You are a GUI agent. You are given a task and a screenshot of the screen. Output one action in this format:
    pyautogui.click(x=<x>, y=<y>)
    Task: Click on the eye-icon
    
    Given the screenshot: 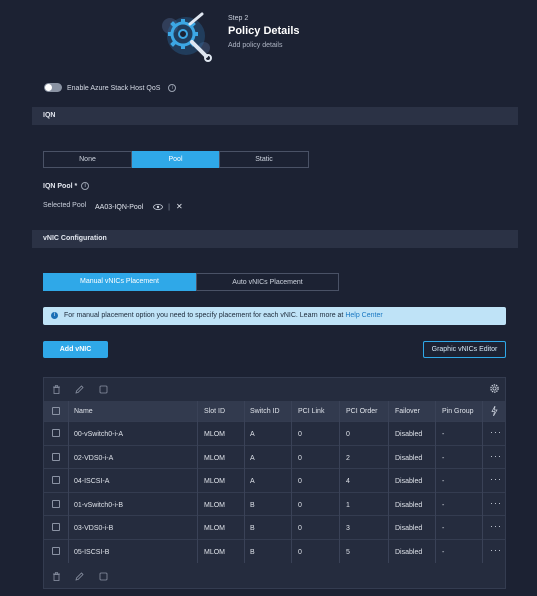 What is the action you would take?
    pyautogui.click(x=159, y=207)
    